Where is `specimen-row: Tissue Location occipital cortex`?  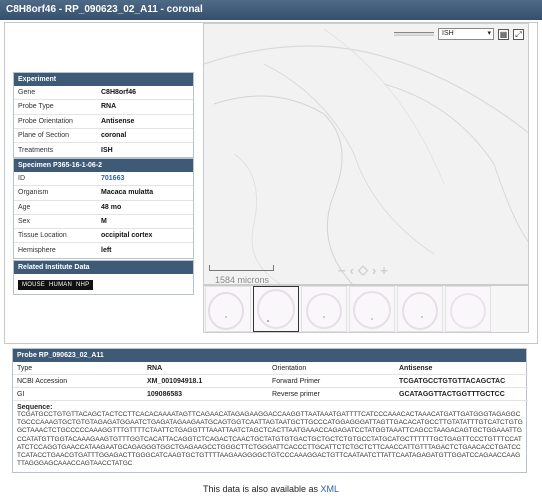 specimen-row: Tissue Location occipital cortex is located at coordinates (103, 236).